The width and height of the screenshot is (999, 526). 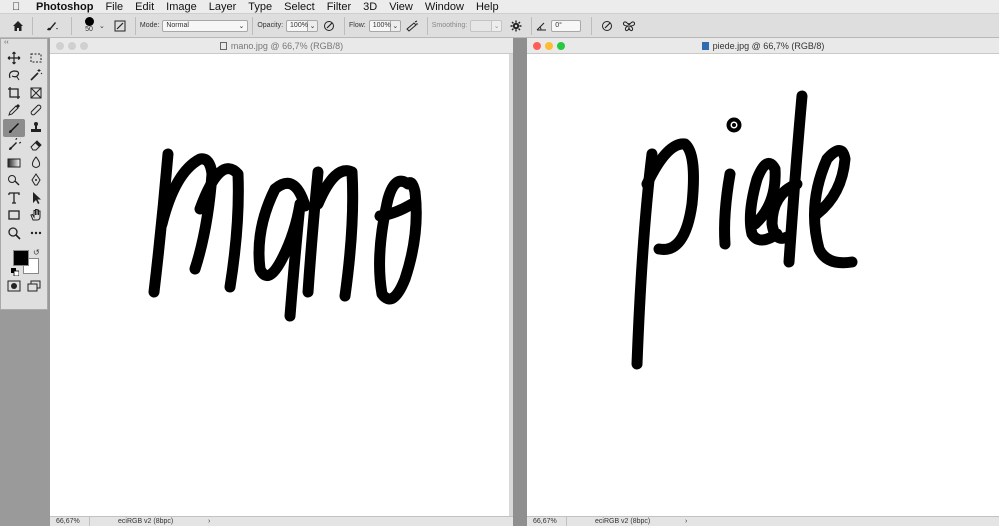 I want to click on airbrush-icon, so click(x=412, y=26).